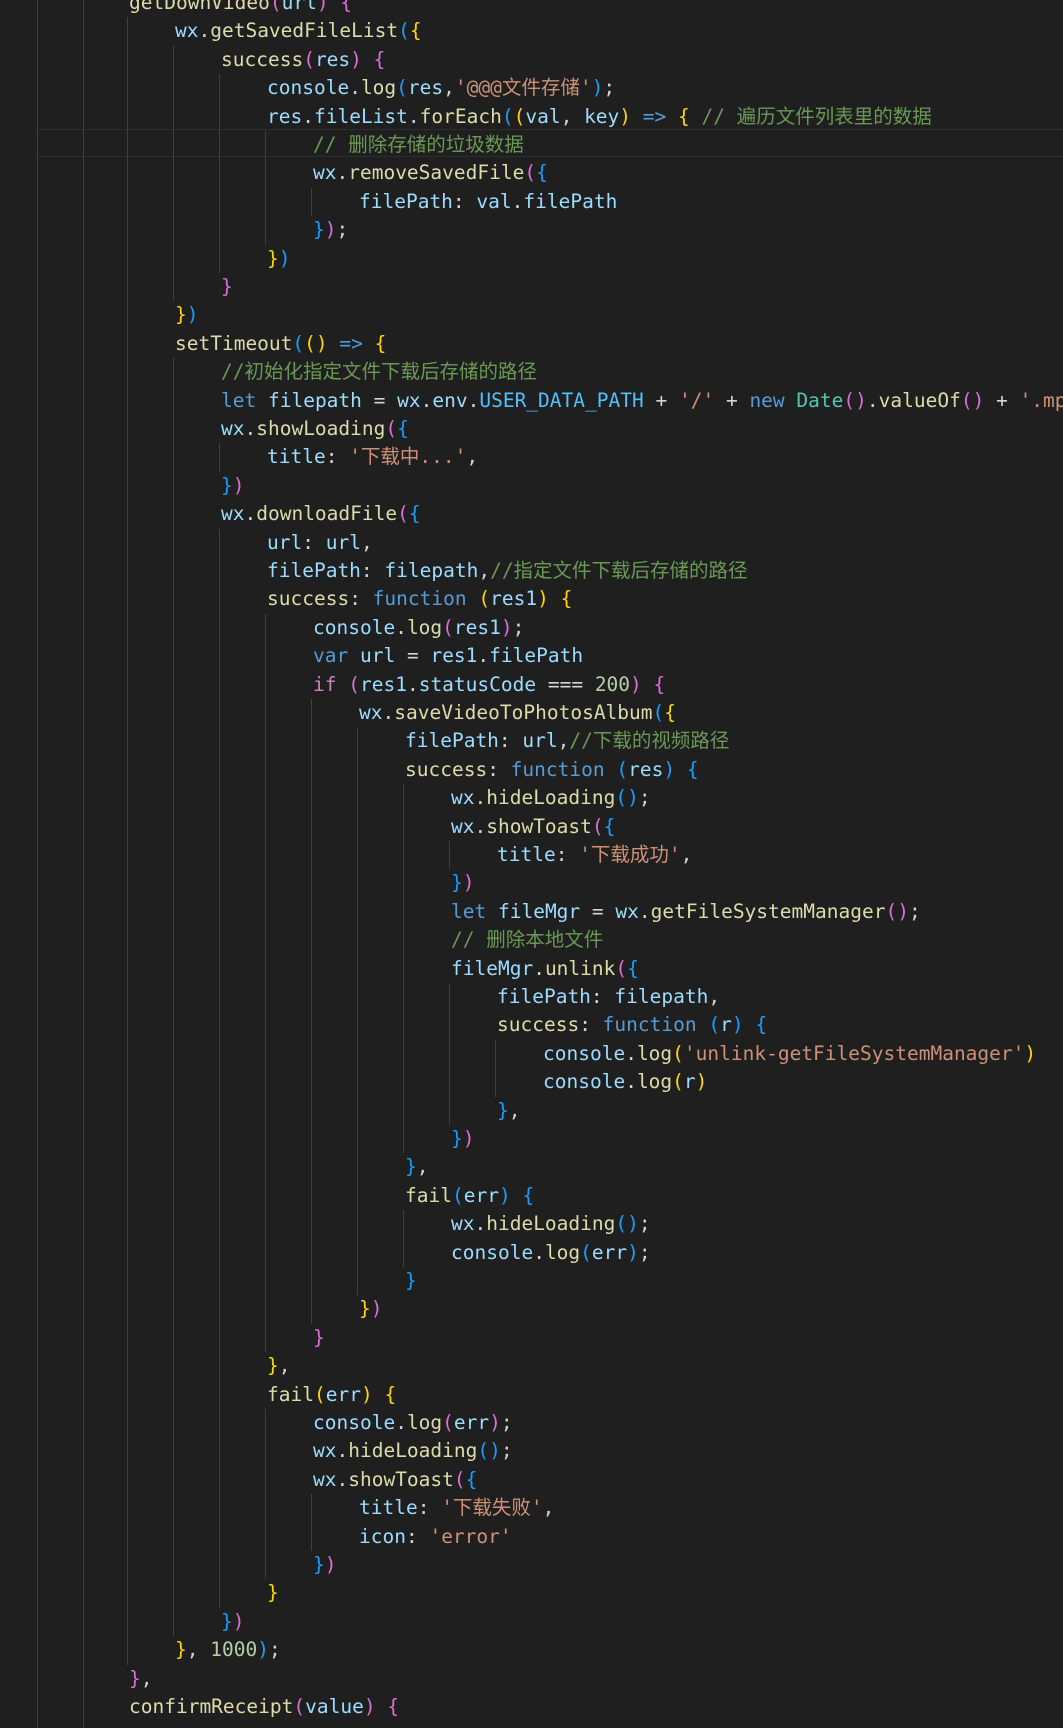  Describe the element at coordinates (526, 854) in the screenshot. I see `code-token: title` at that location.